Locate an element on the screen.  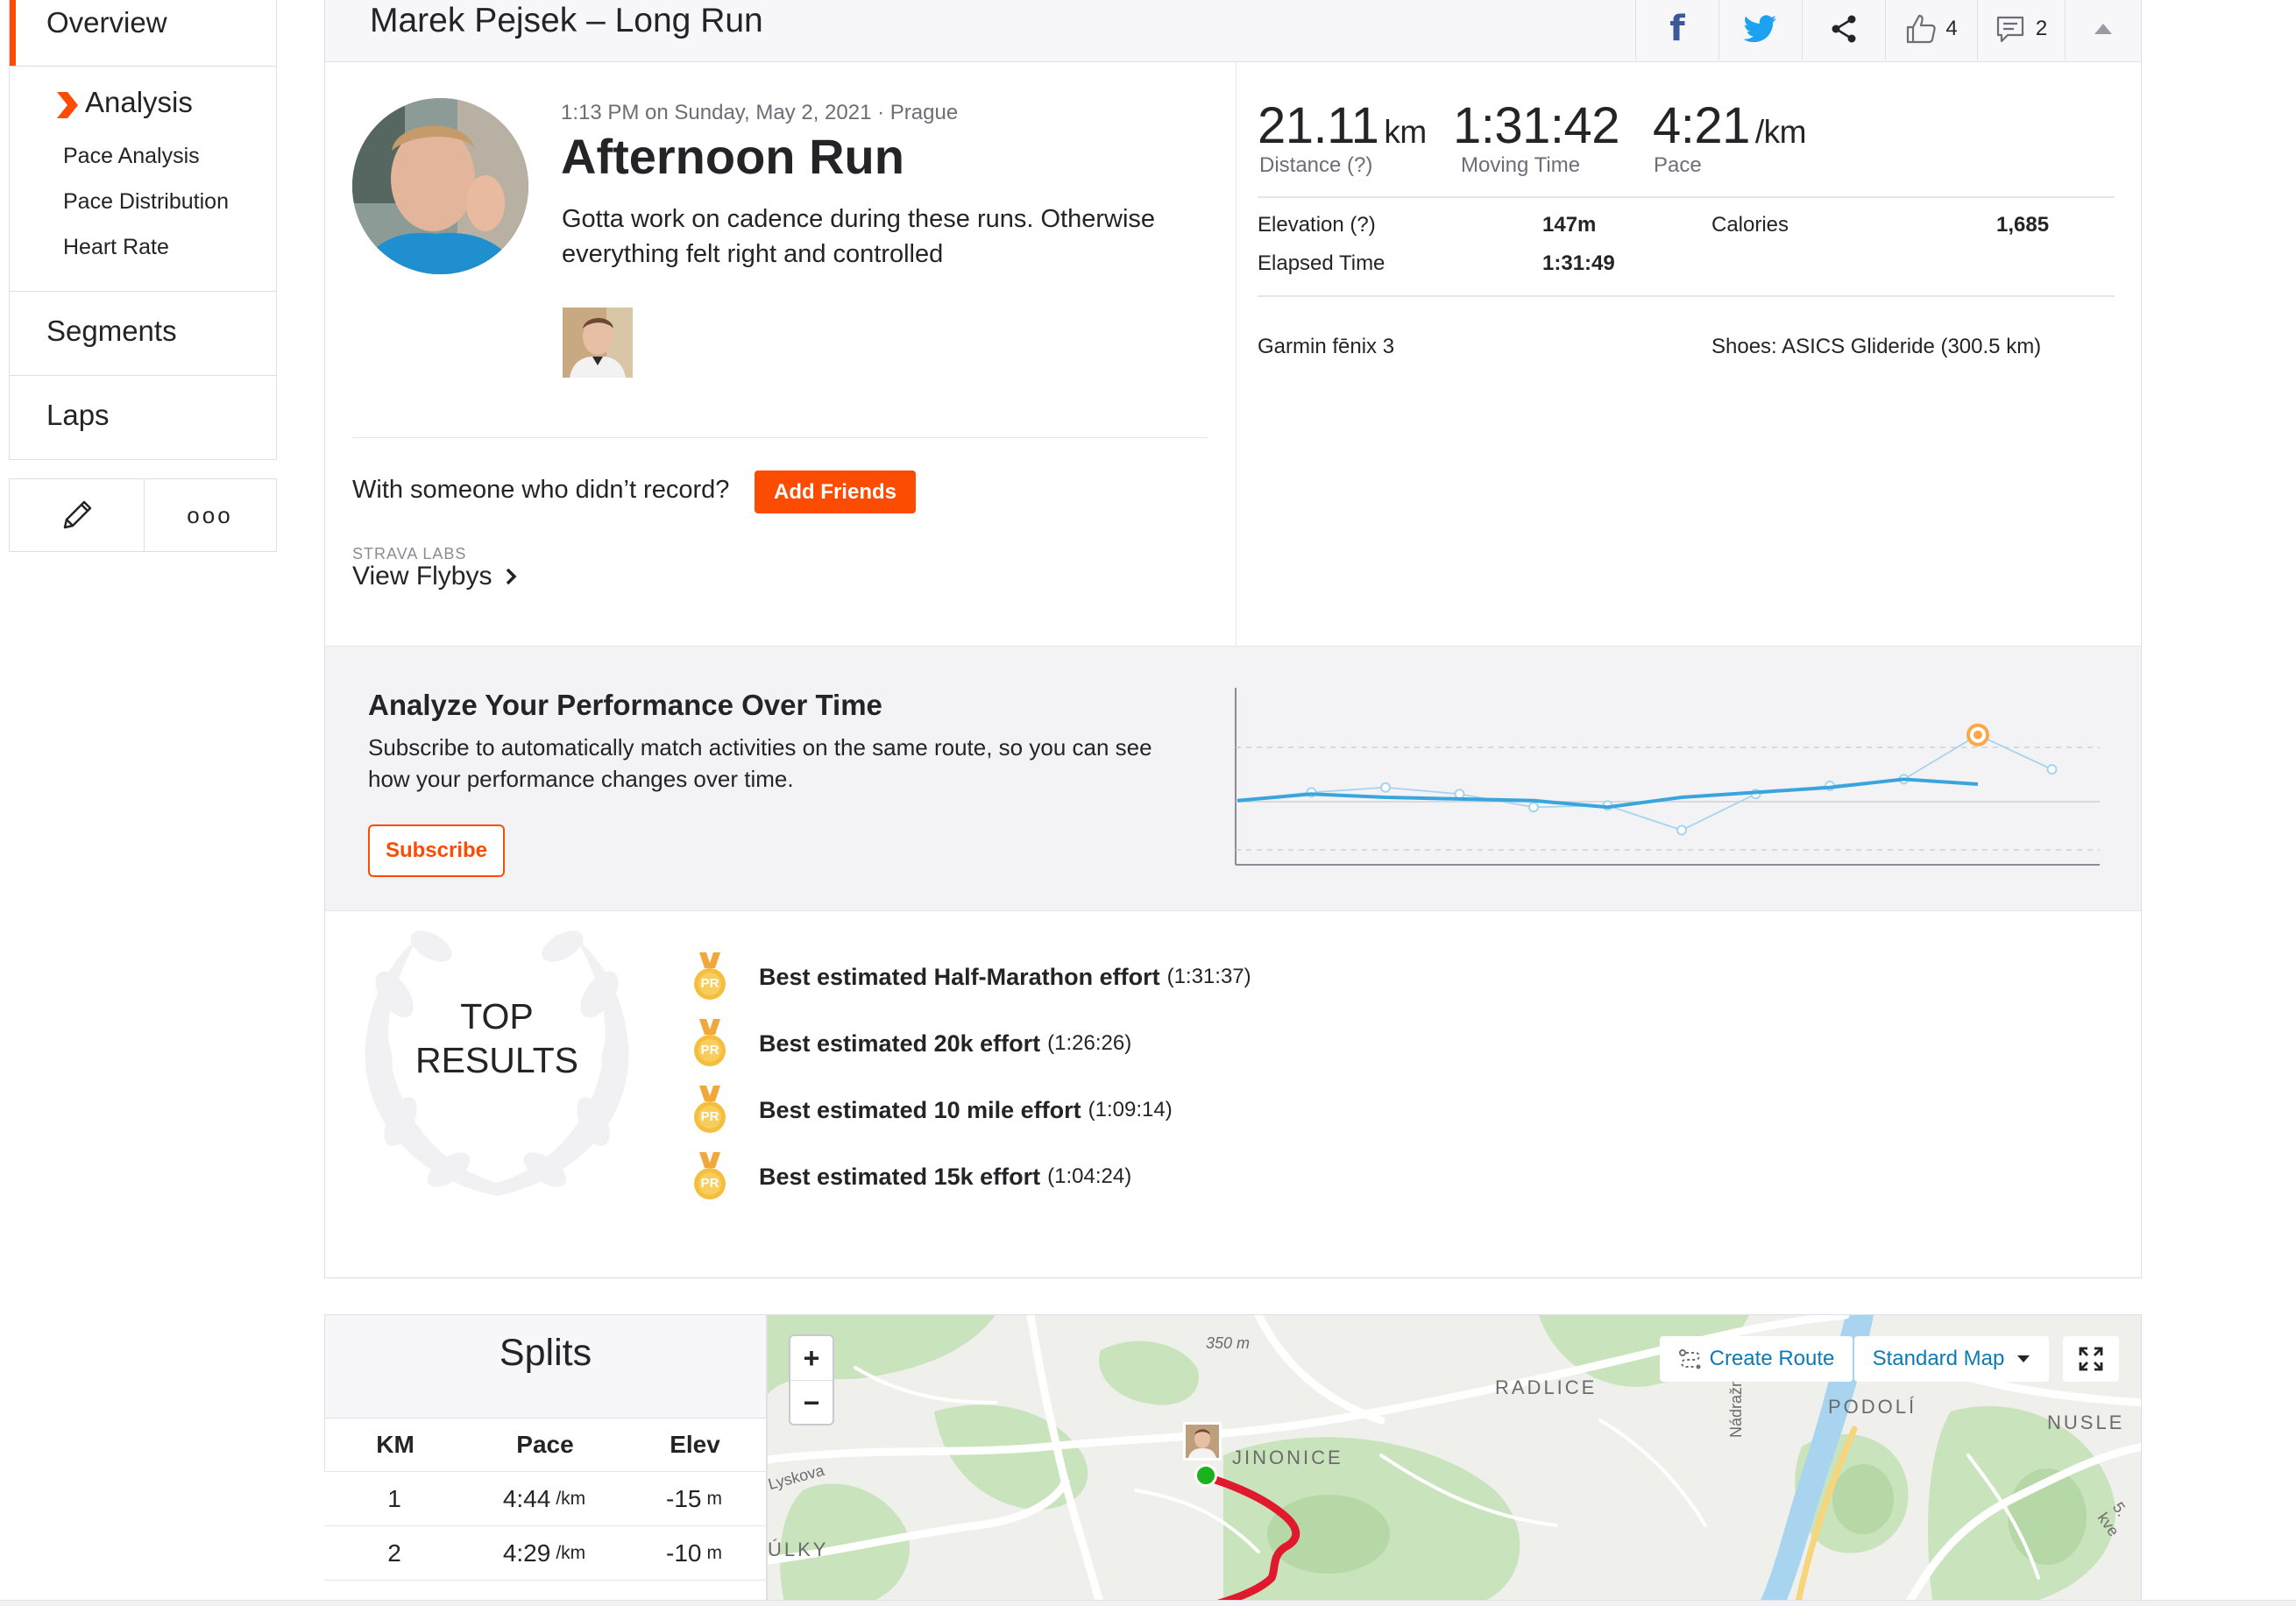
strava-labs-label: STRAVA LABS is located at coordinates (409, 553).